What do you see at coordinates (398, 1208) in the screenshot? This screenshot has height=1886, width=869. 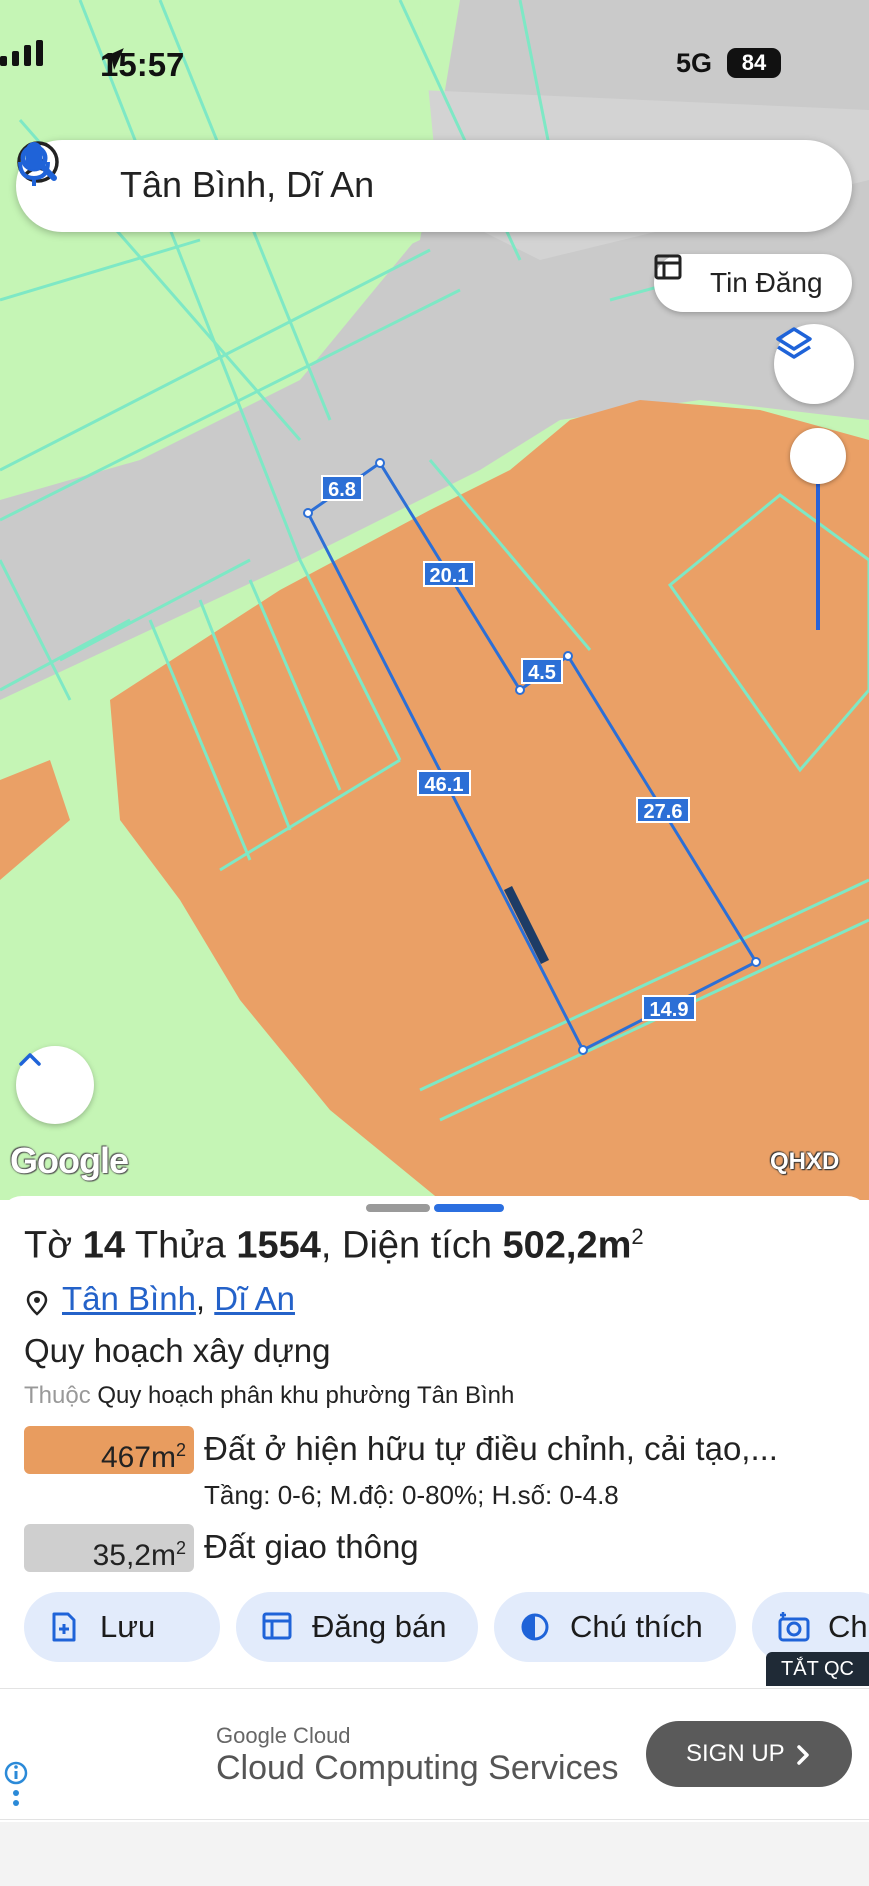 I see `sheet-handle` at bounding box center [398, 1208].